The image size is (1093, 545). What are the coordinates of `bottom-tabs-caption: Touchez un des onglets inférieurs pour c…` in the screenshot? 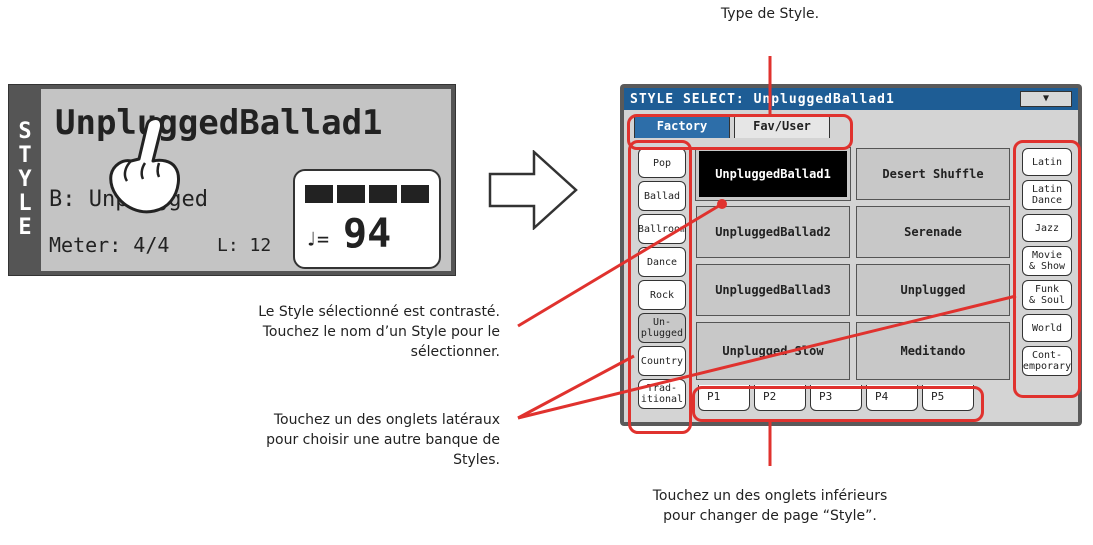 It's located at (770, 506).